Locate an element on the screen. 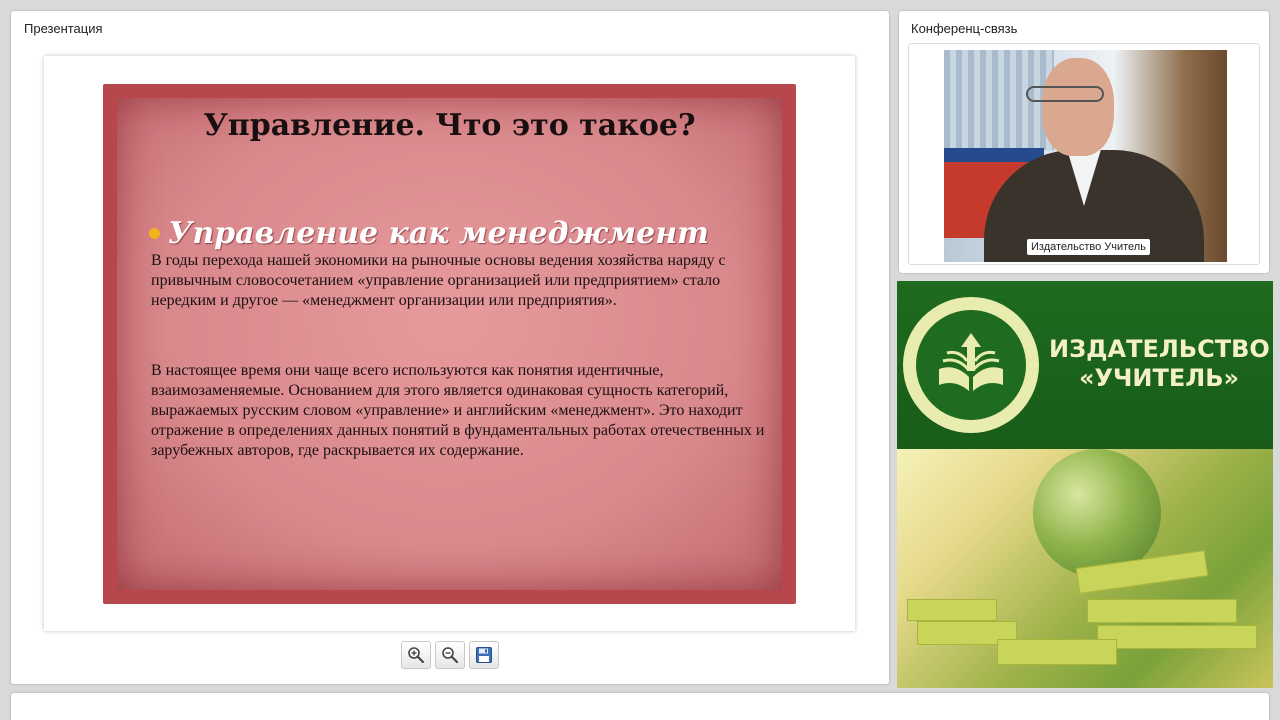 Image resolution: width=1280 pixels, height=720 pixels. zoom-out-button is located at coordinates (450, 655).